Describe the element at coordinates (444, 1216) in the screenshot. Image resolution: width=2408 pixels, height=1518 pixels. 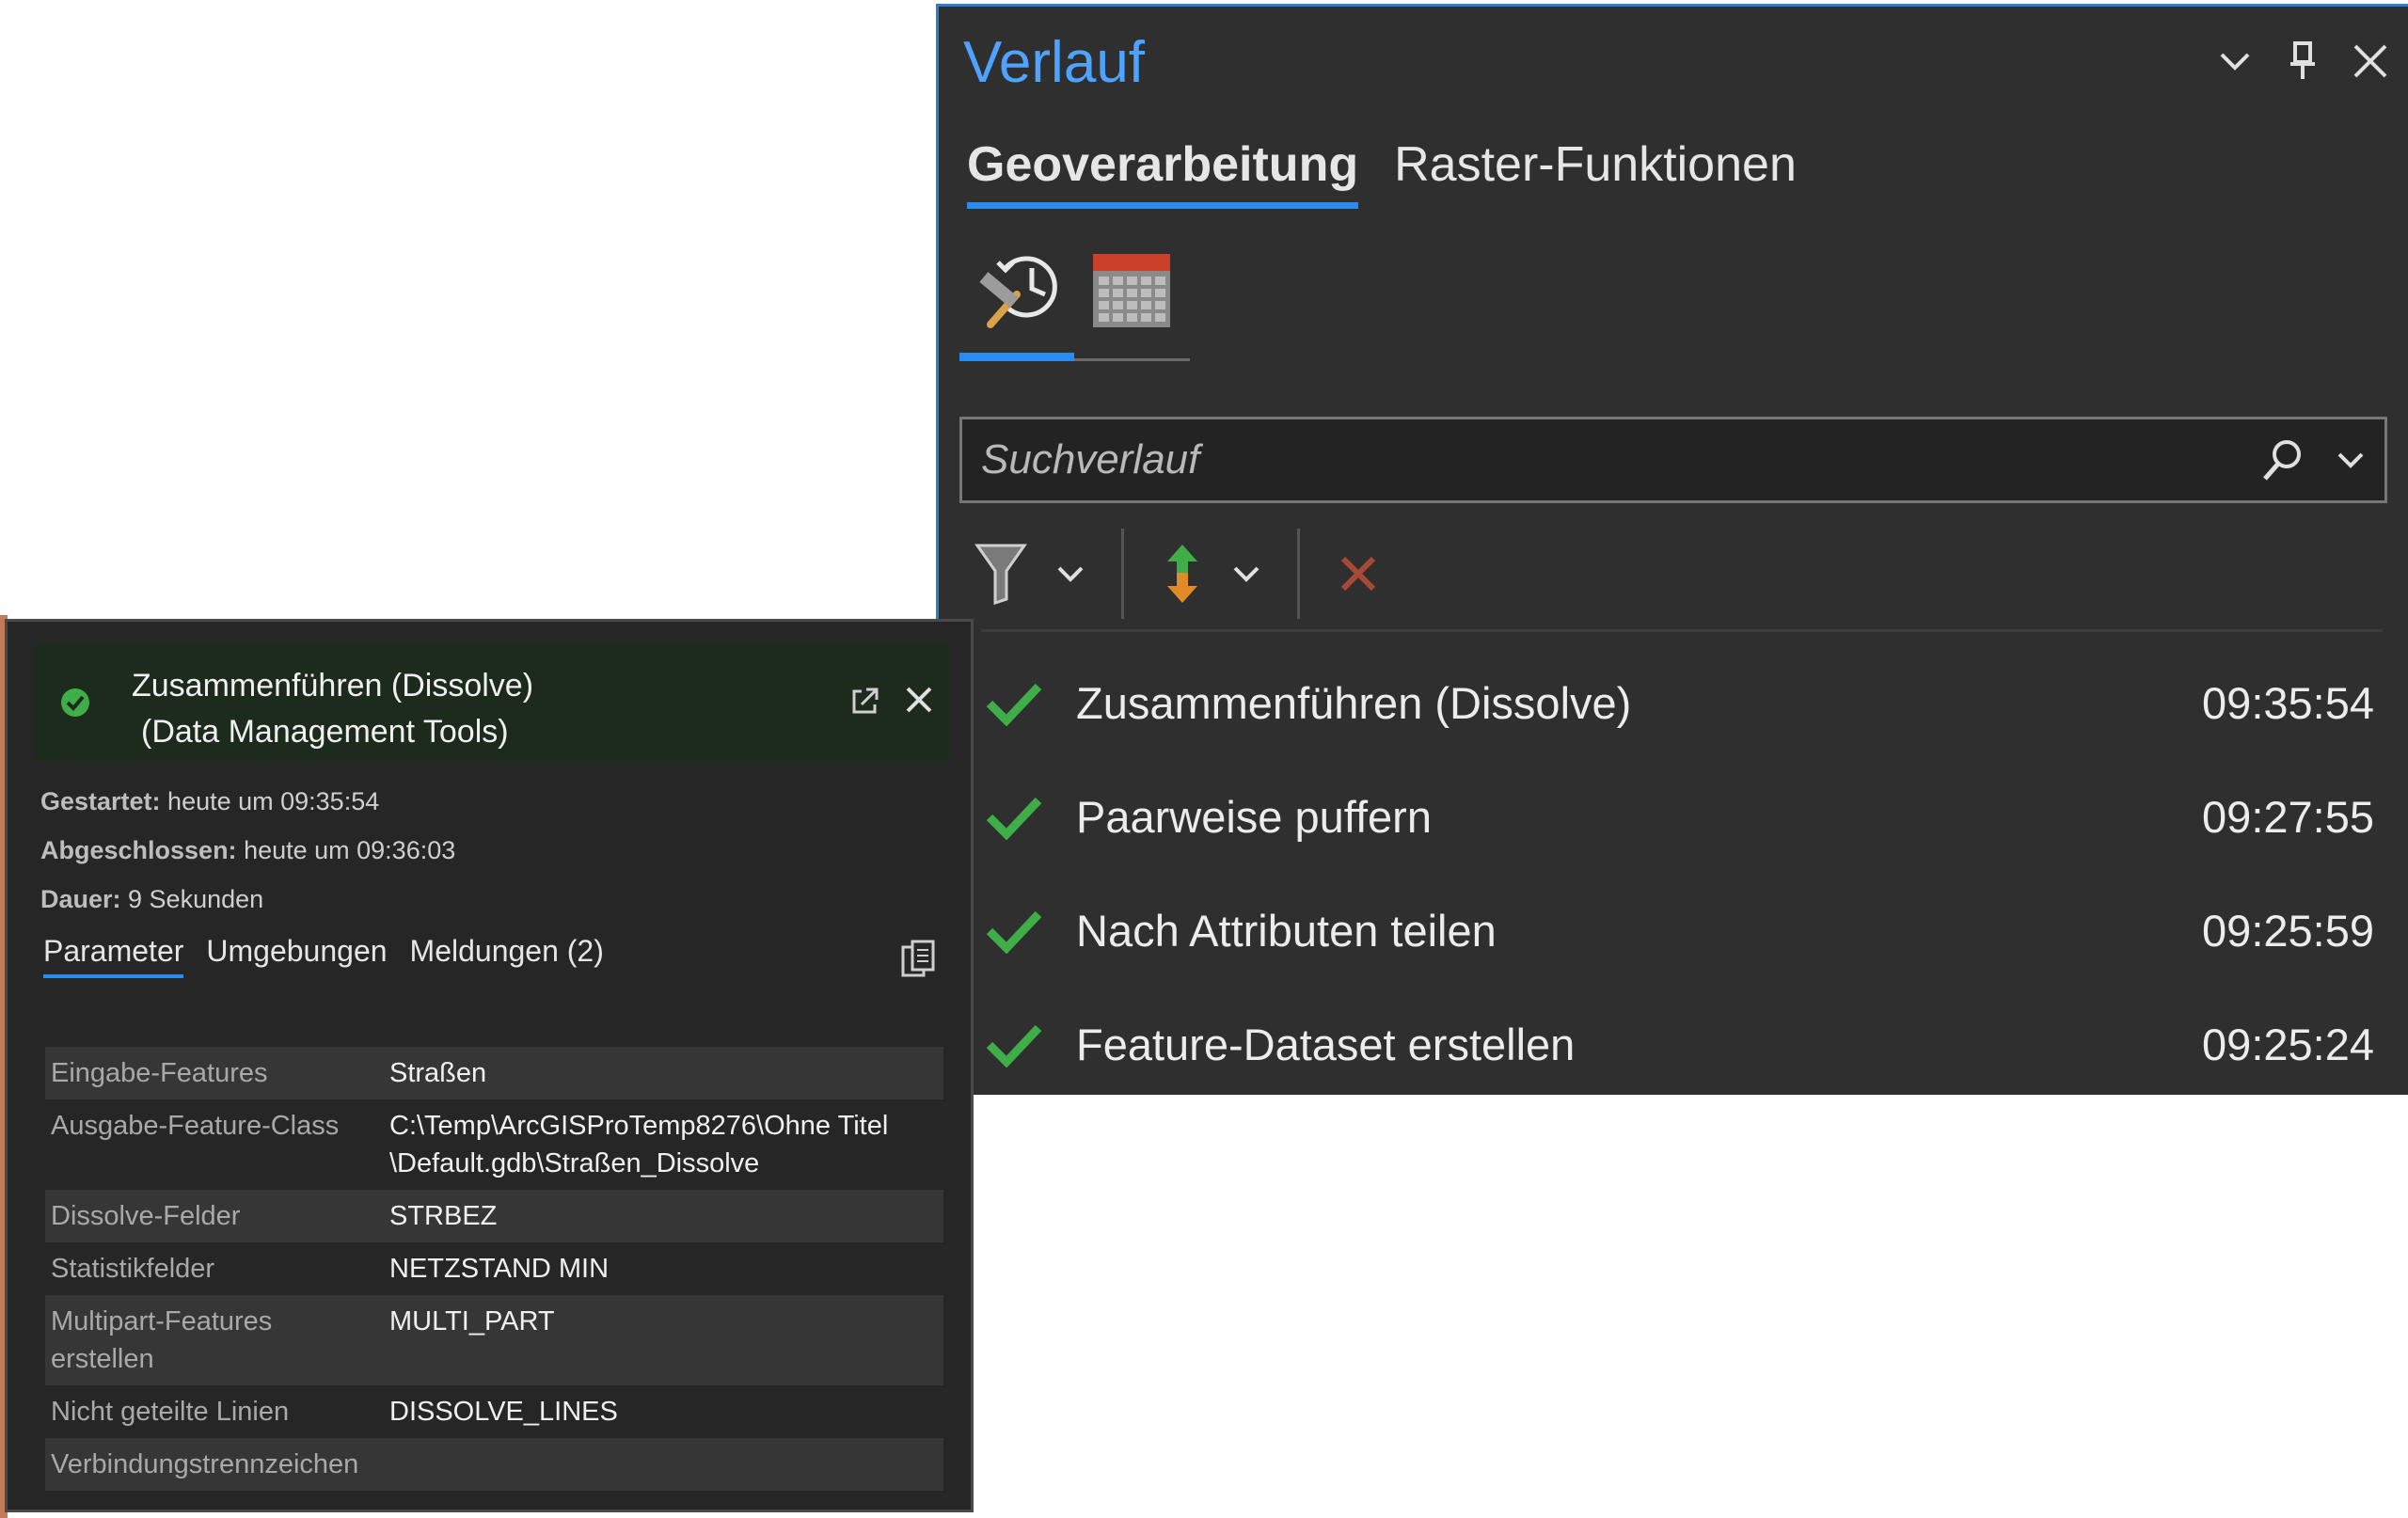
I see `param-value: STRBEZ` at that location.